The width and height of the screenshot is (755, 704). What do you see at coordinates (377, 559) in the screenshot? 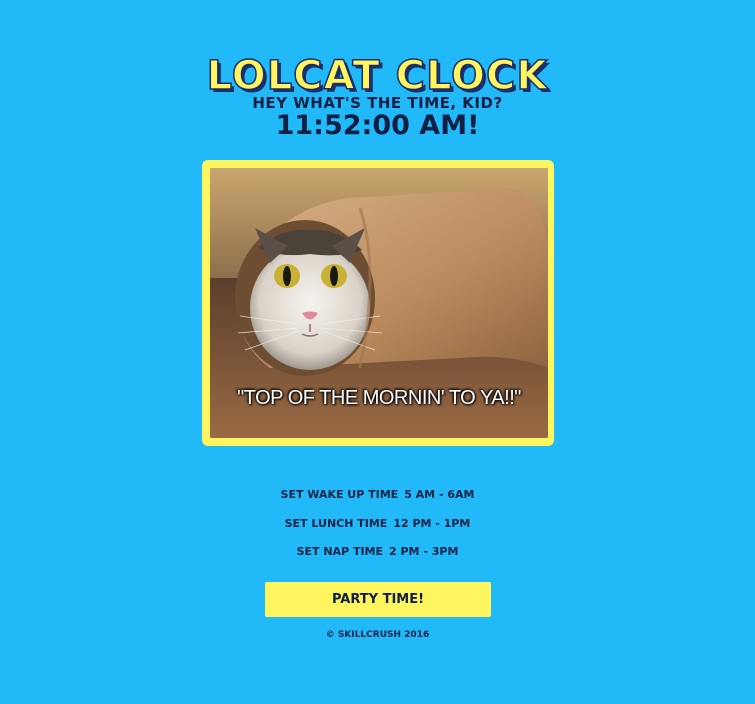
I see `set-nap-time: SET NAP TIME 2 PM - 3PM` at bounding box center [377, 559].